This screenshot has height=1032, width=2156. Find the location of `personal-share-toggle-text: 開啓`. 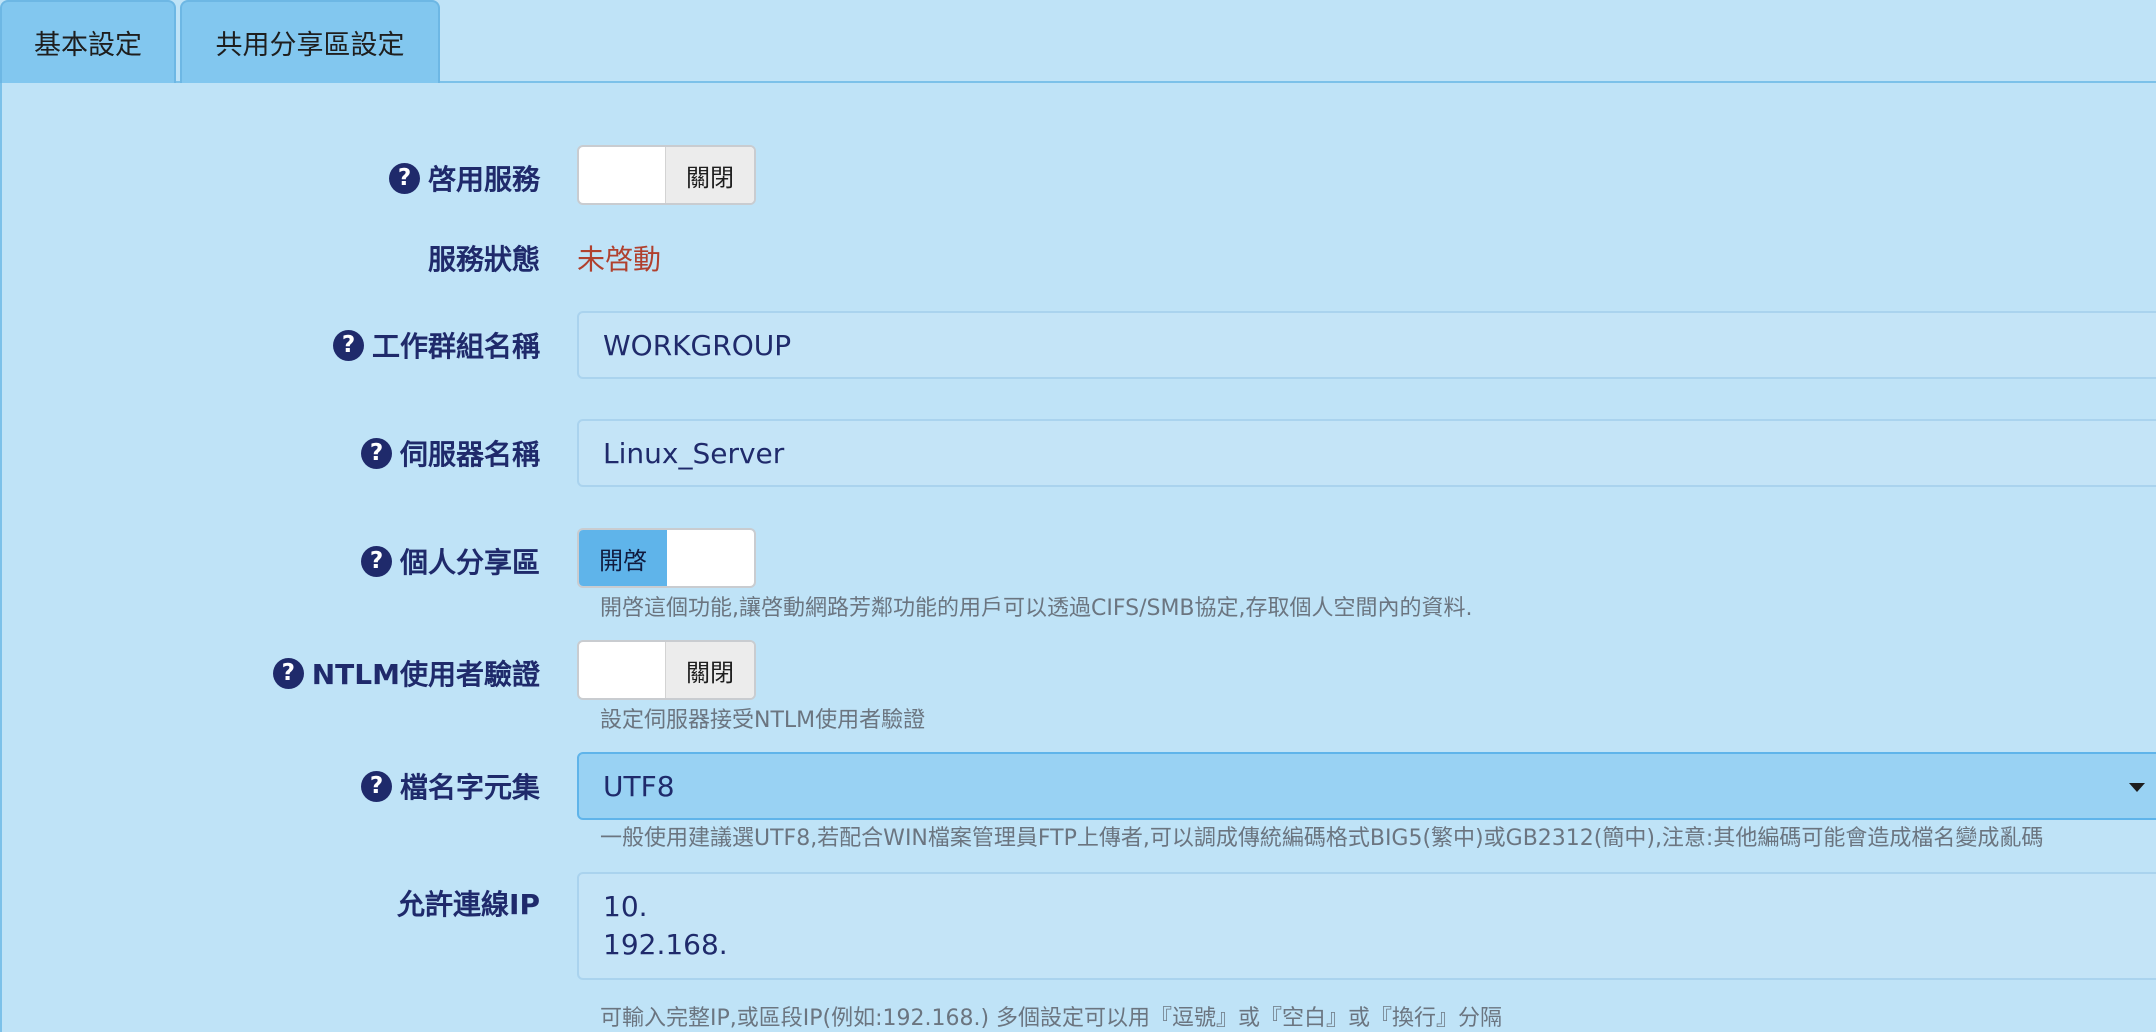

personal-share-toggle-text: 開啓 is located at coordinates (623, 558).